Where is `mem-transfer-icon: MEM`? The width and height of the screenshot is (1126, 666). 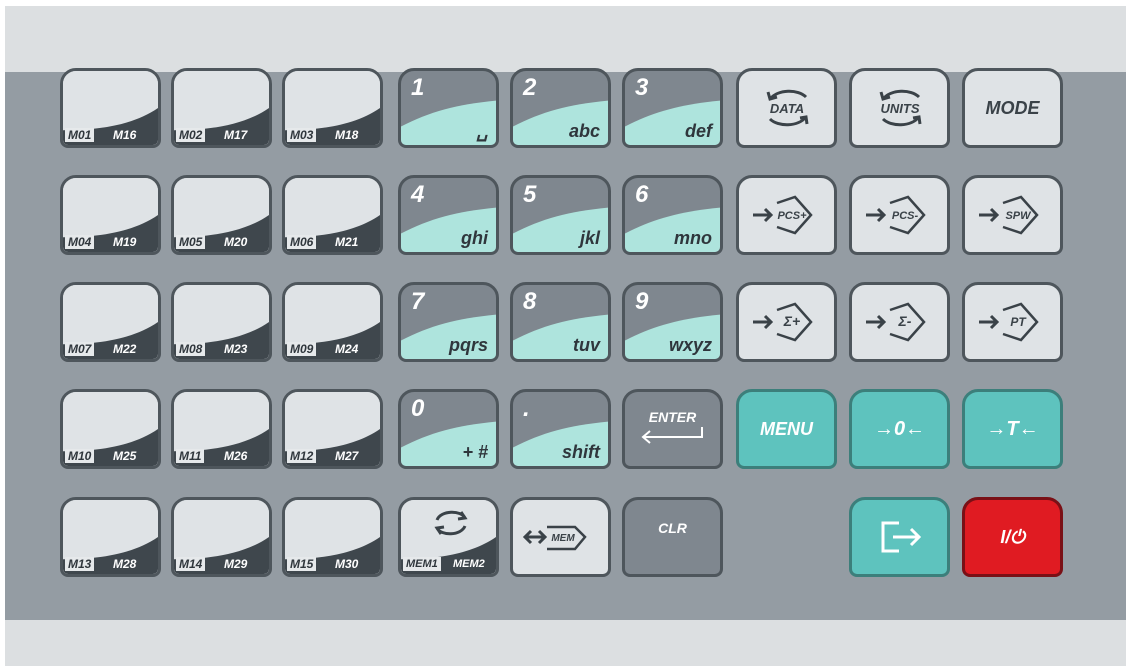 mem-transfer-icon: MEM is located at coordinates (560, 537).